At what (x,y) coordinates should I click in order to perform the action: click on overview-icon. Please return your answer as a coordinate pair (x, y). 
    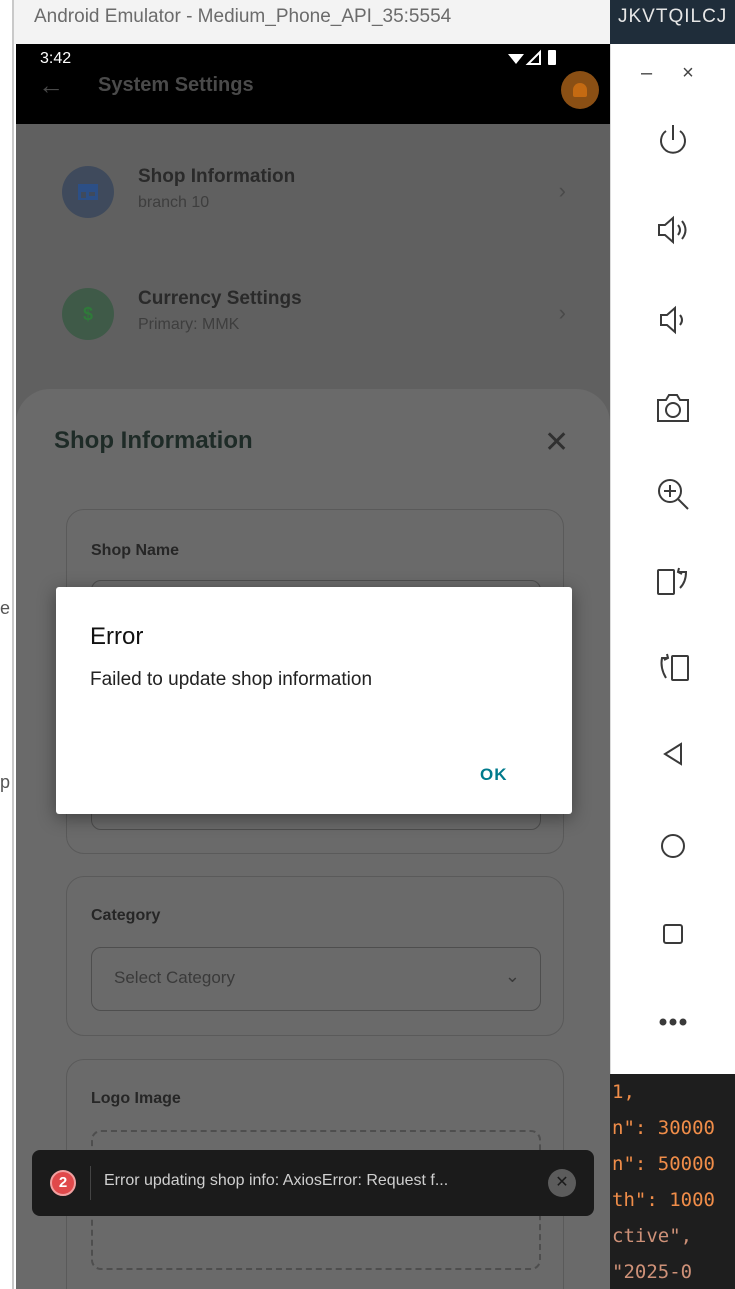
    Looking at the image, I should click on (673, 934).